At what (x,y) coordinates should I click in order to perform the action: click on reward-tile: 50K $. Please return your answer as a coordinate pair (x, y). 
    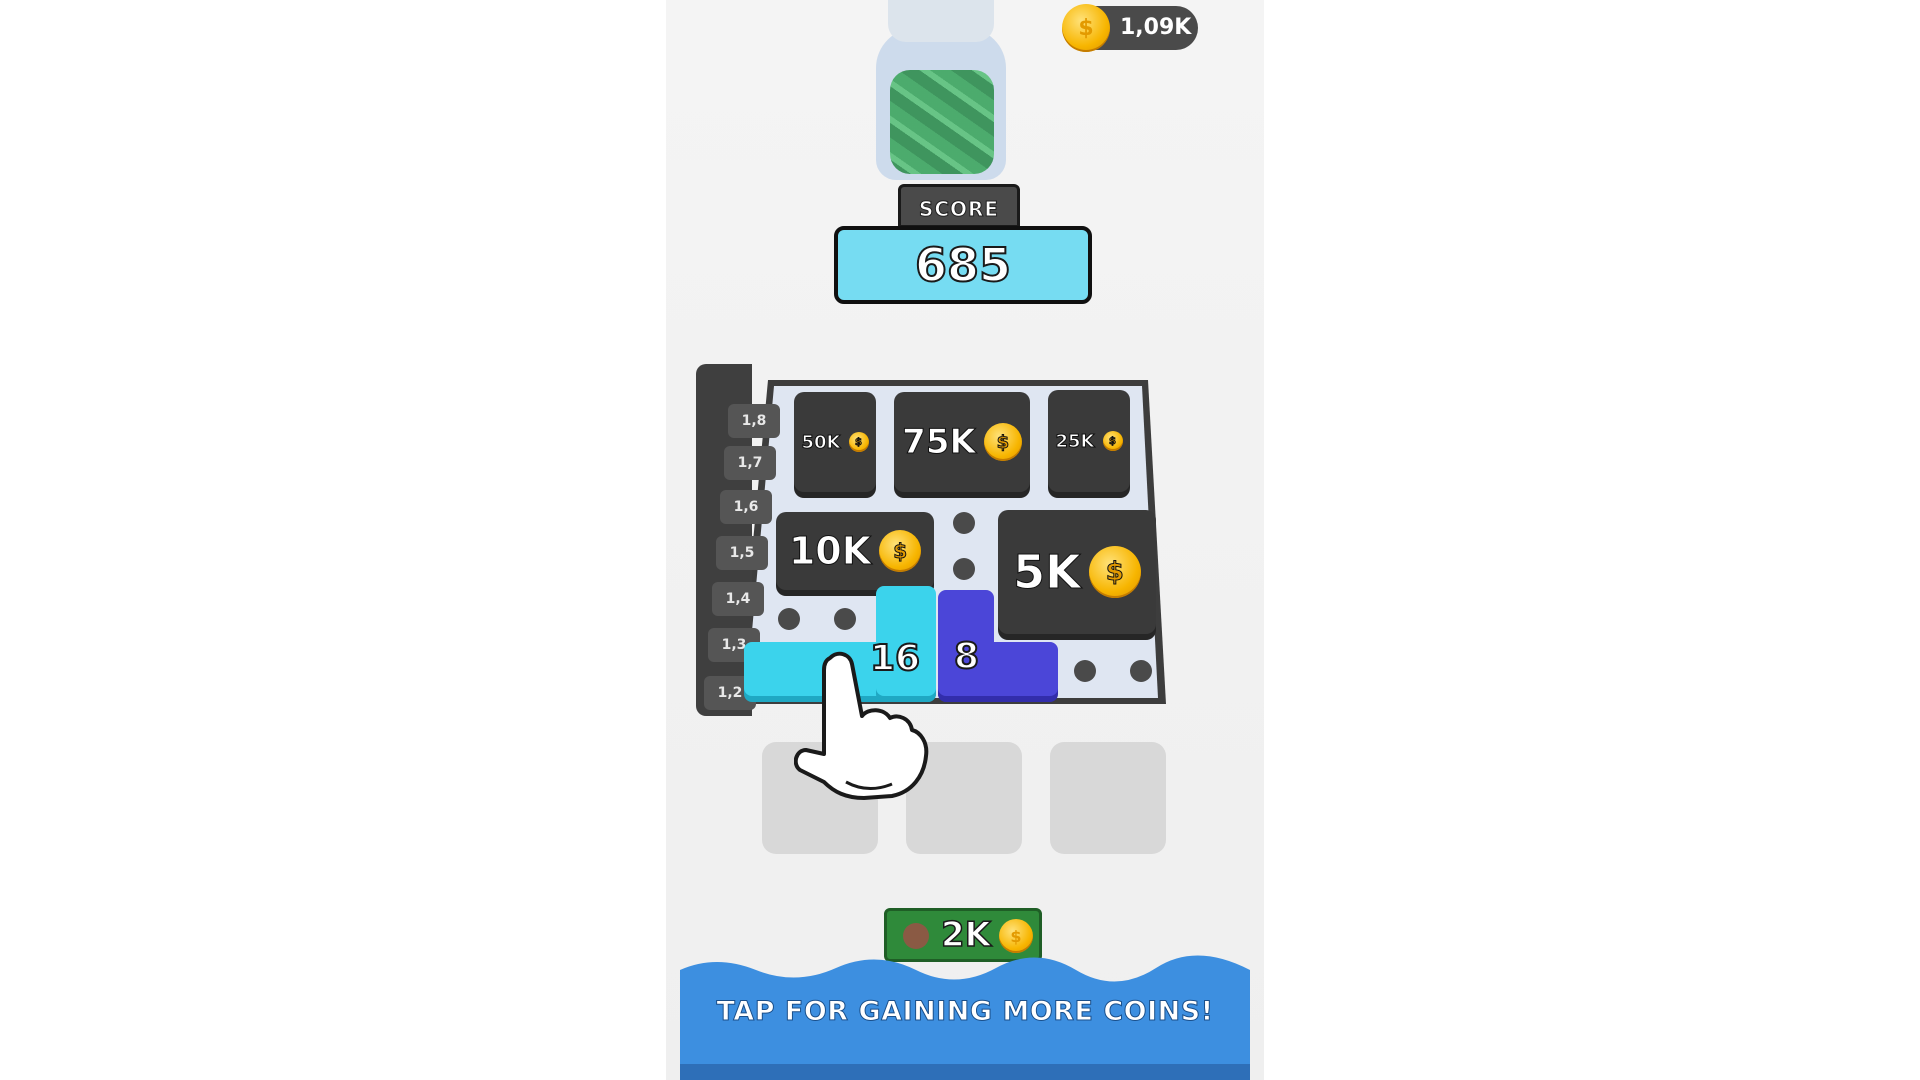
    Looking at the image, I should click on (835, 442).